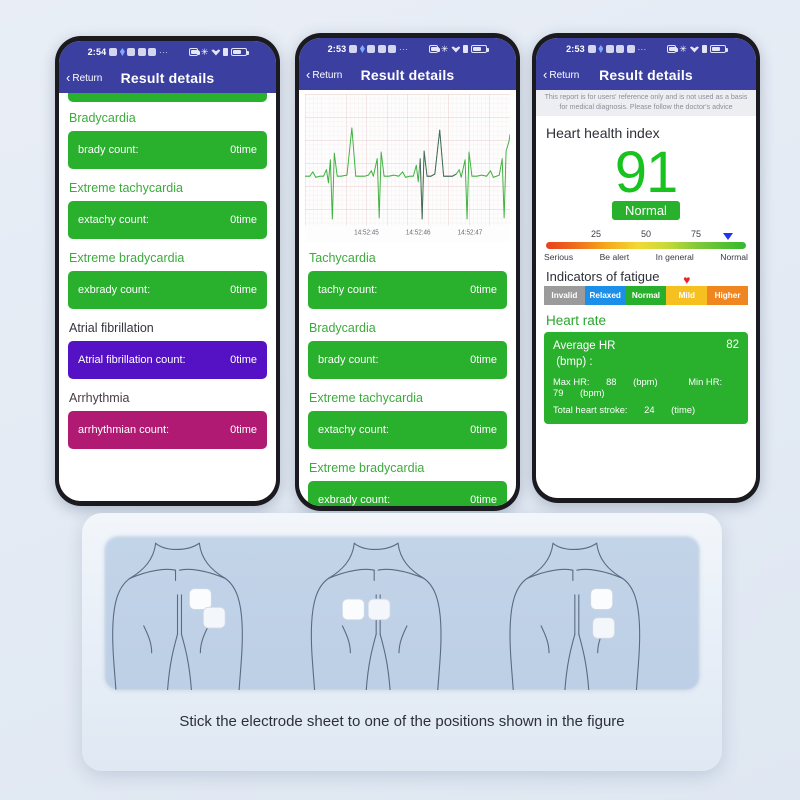 The width and height of the screenshot is (800, 800). I want to click on location-icon, so click(122, 52).